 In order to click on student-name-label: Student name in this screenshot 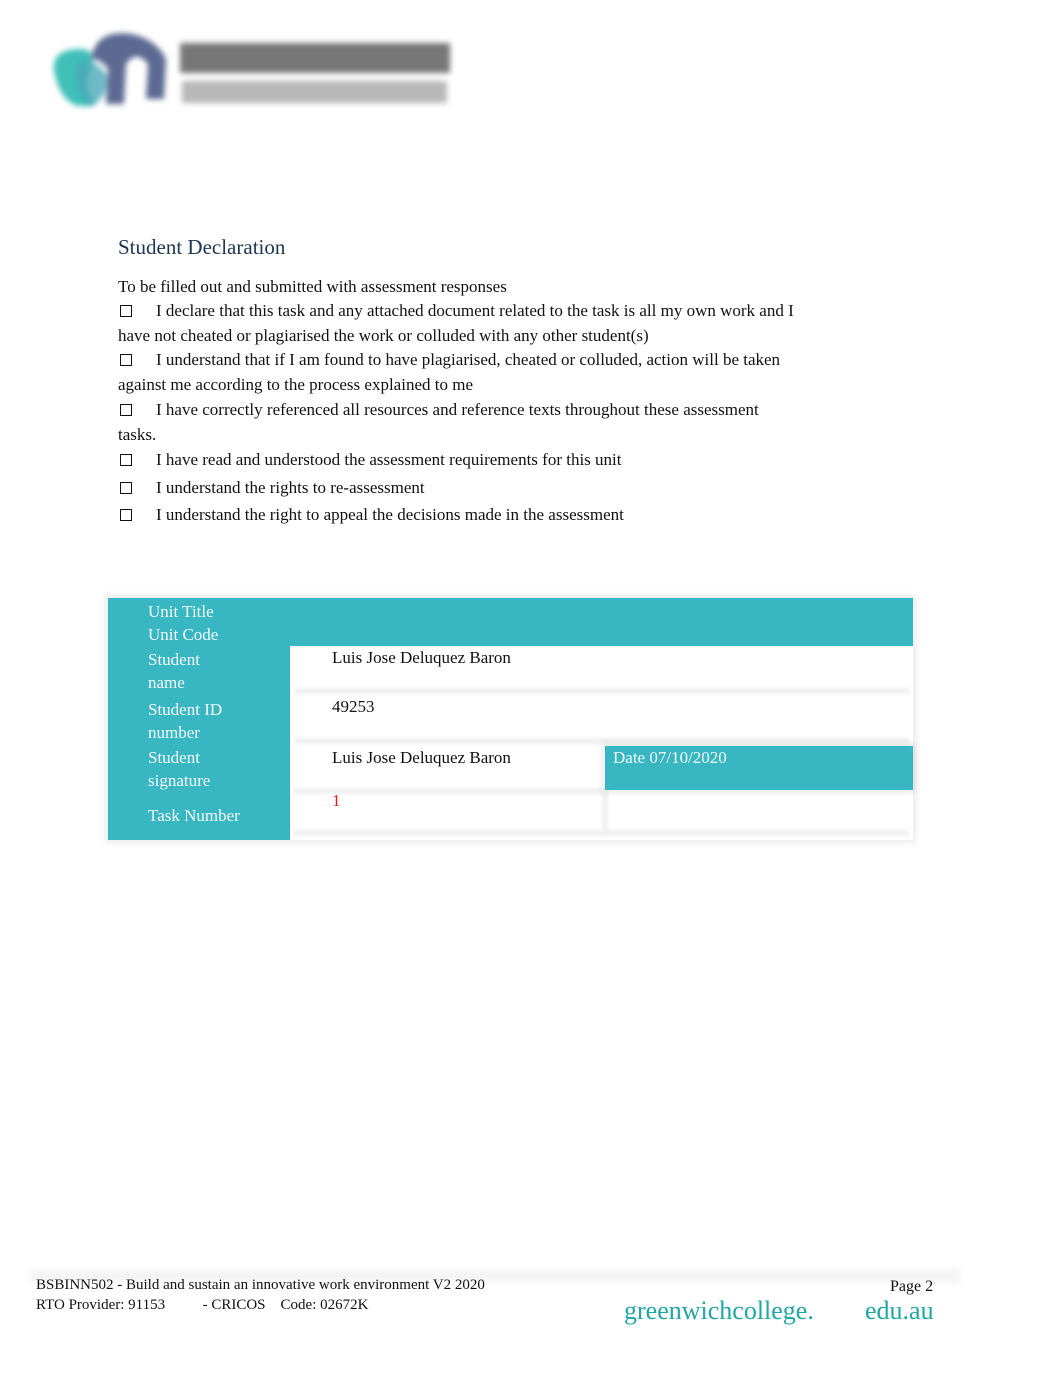, I will do `click(174, 671)`.